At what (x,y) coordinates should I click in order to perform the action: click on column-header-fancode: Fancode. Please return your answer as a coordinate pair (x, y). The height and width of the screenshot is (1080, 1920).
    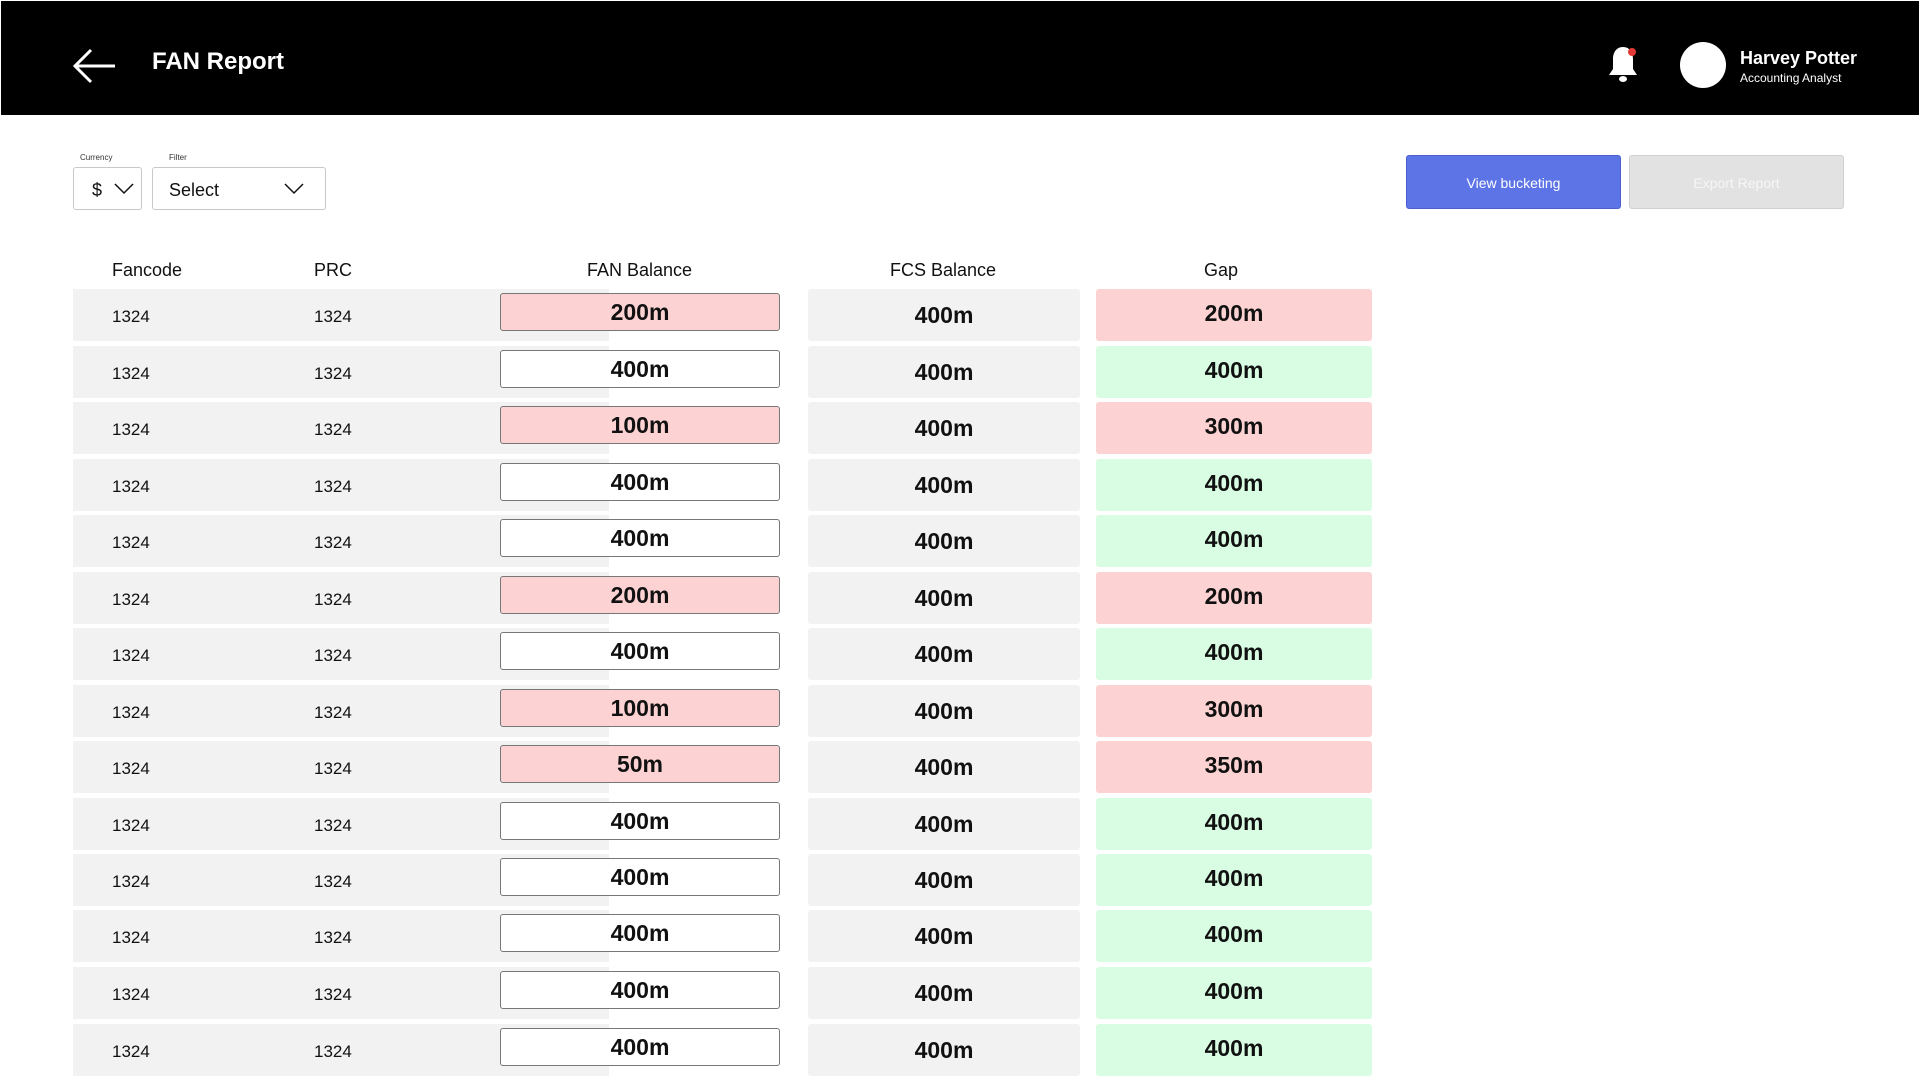
    Looking at the image, I should click on (147, 270).